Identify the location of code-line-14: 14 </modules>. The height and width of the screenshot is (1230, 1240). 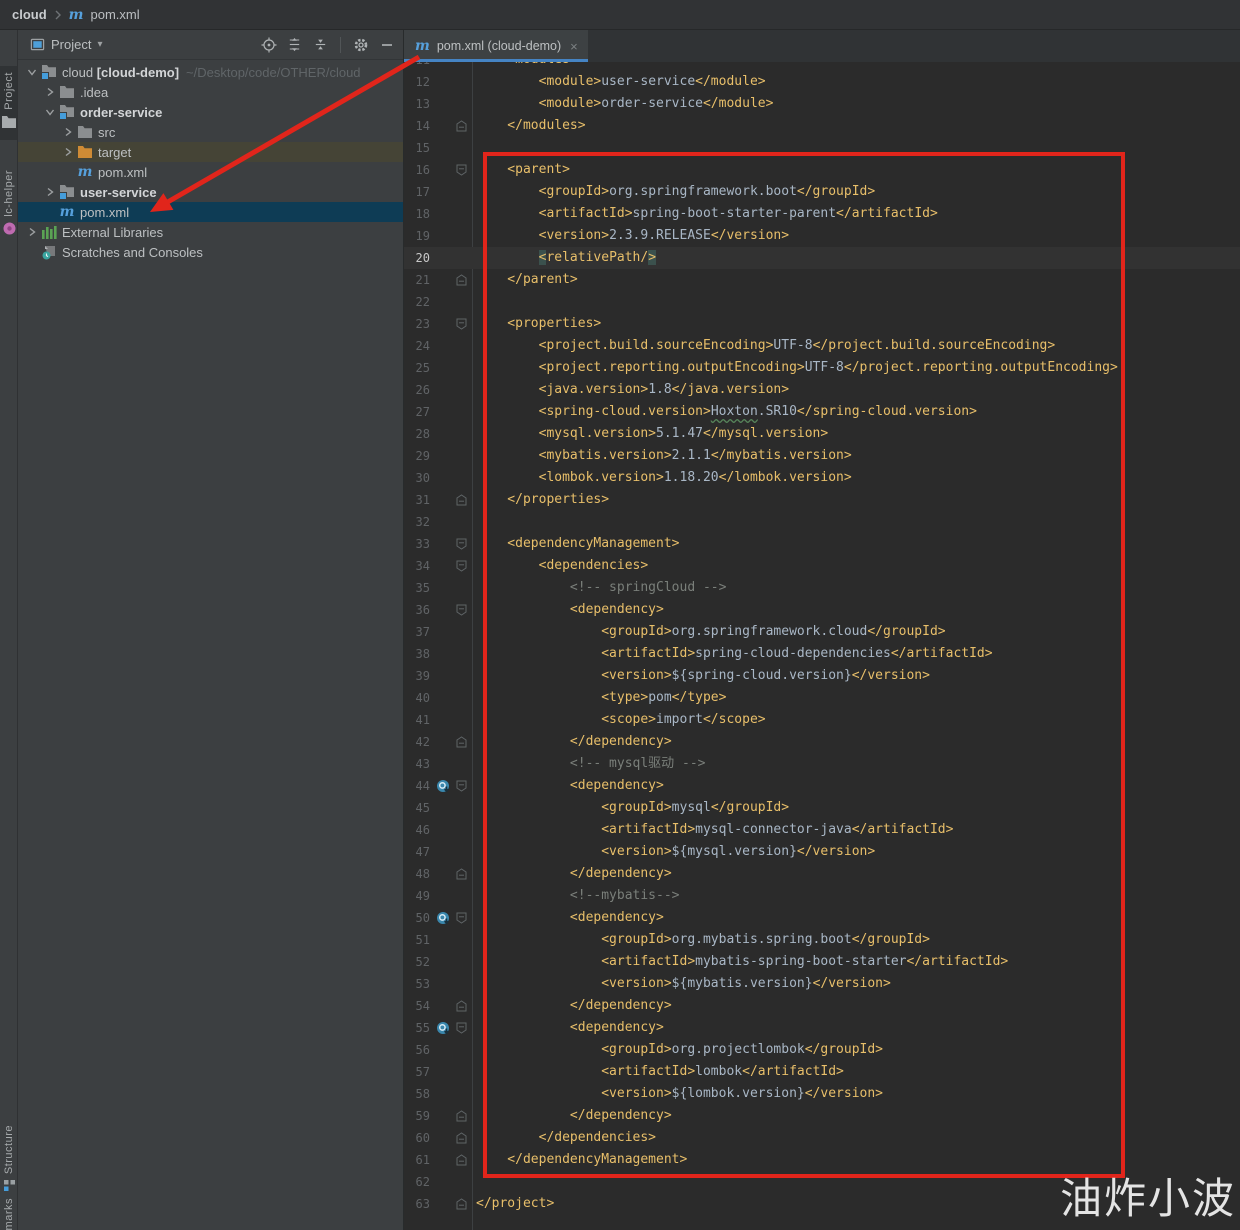
(822, 126).